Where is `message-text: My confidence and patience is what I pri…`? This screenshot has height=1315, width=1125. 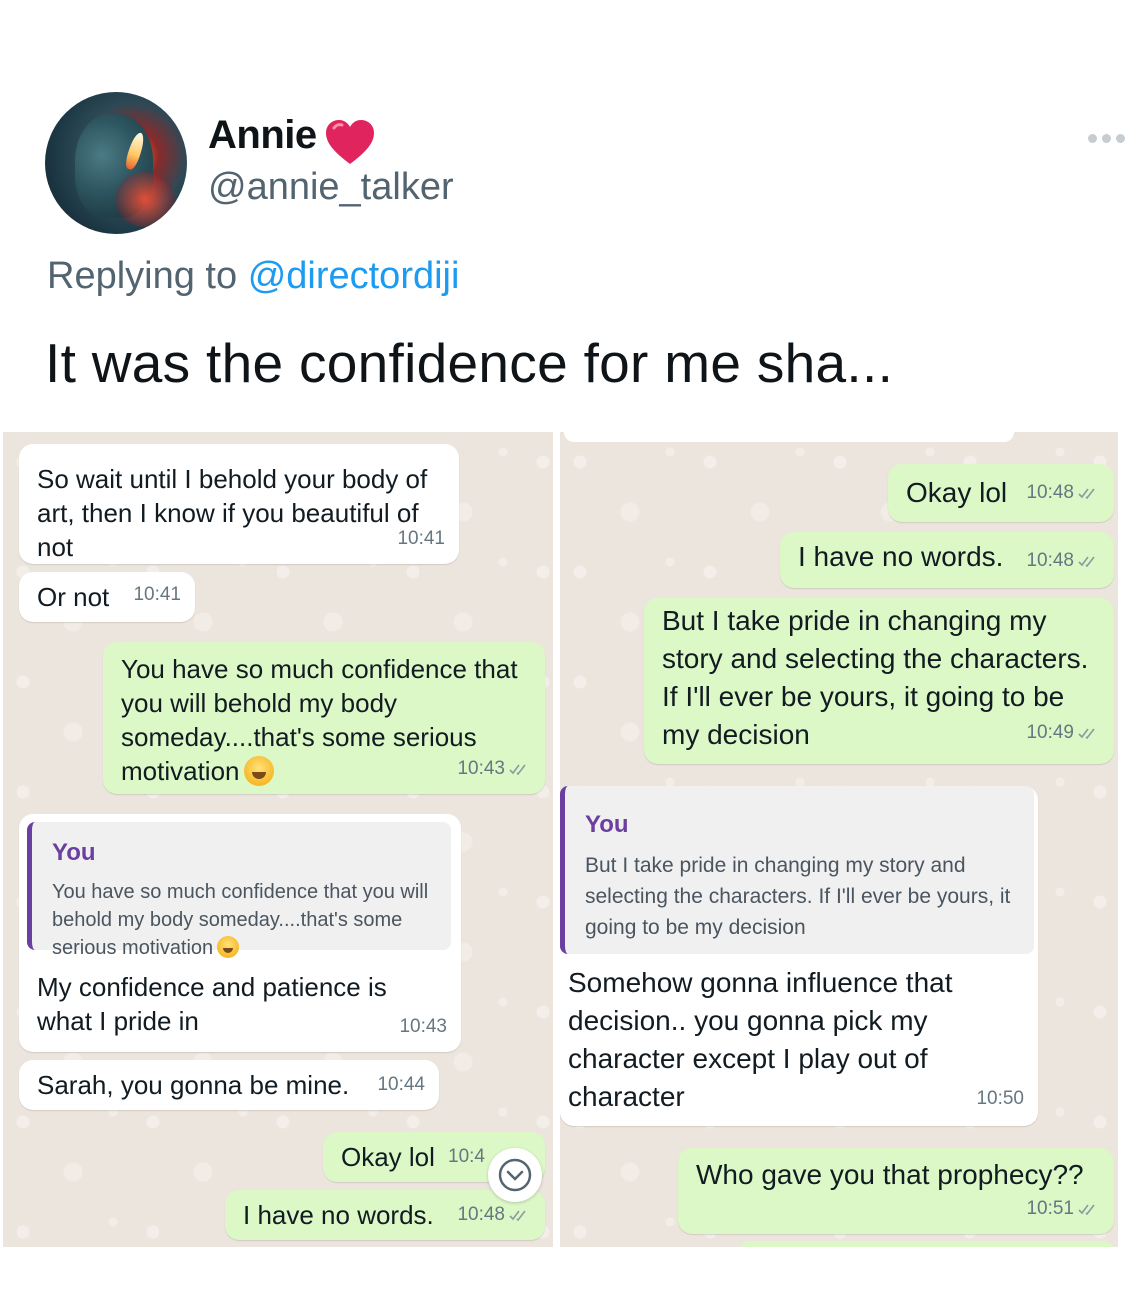 message-text: My confidence and patience is what I pri… is located at coordinates (212, 1004).